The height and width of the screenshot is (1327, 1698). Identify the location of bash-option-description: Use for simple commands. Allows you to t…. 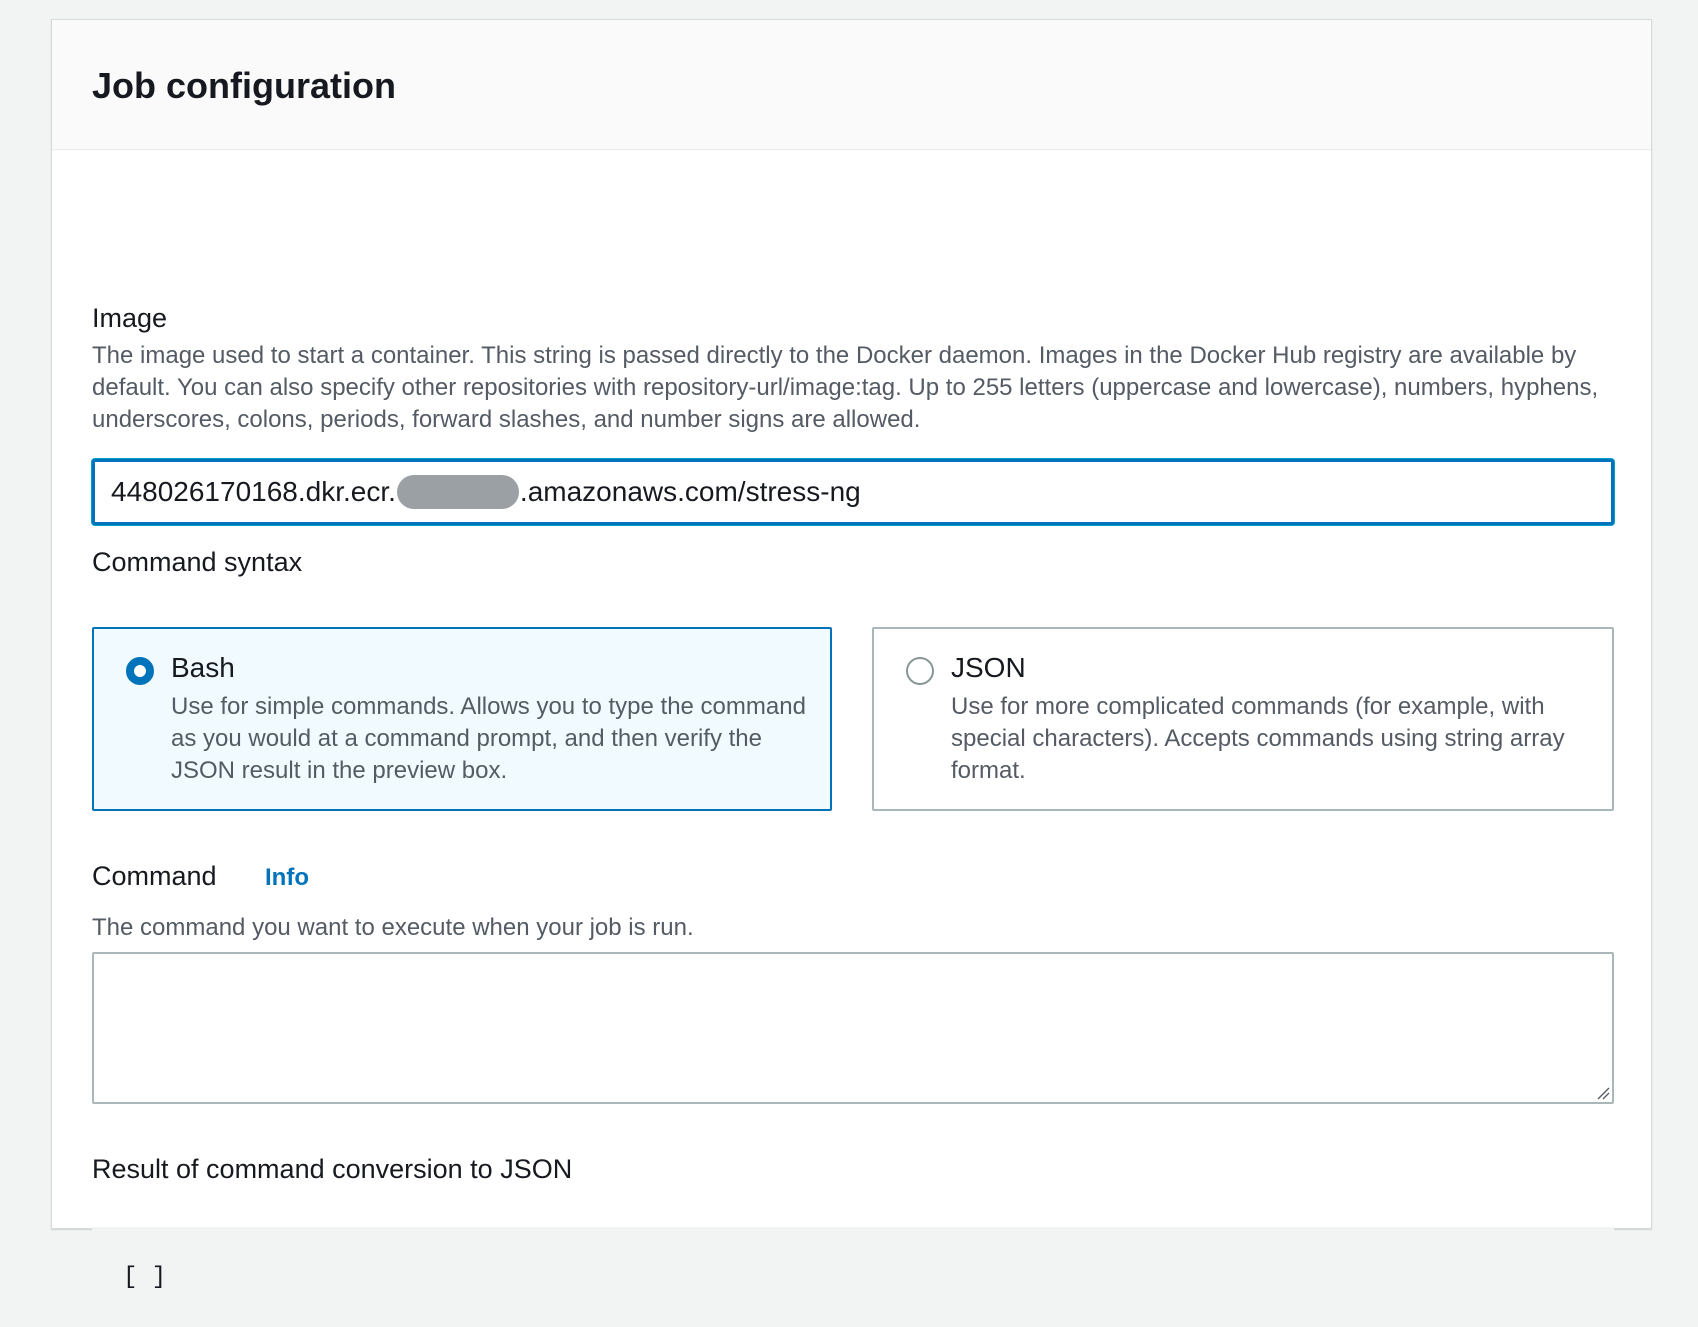
(488, 738).